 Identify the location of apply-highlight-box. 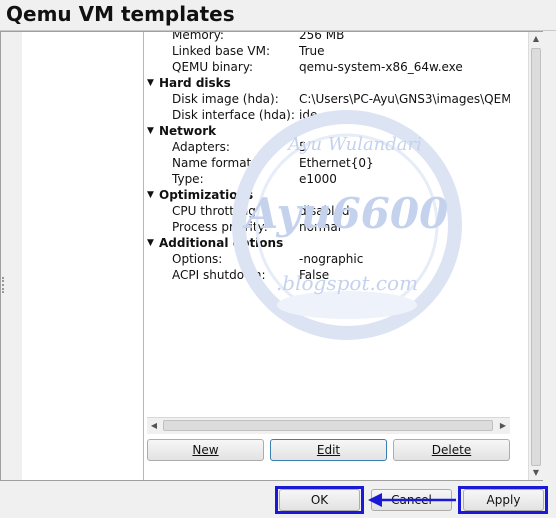
(503, 500).